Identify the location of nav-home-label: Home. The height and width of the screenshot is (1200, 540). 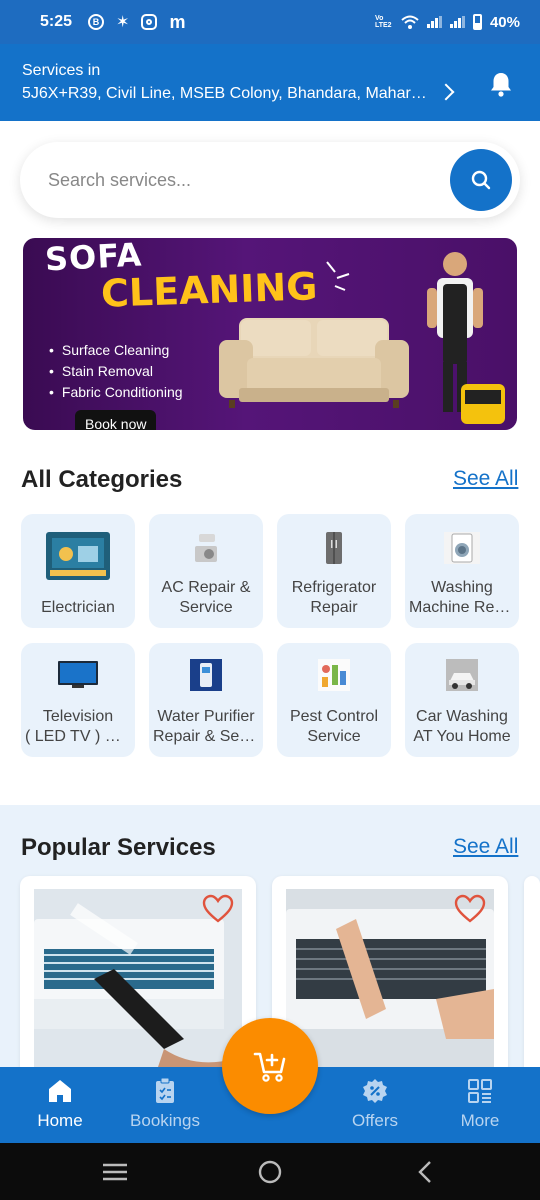
(60, 1120).